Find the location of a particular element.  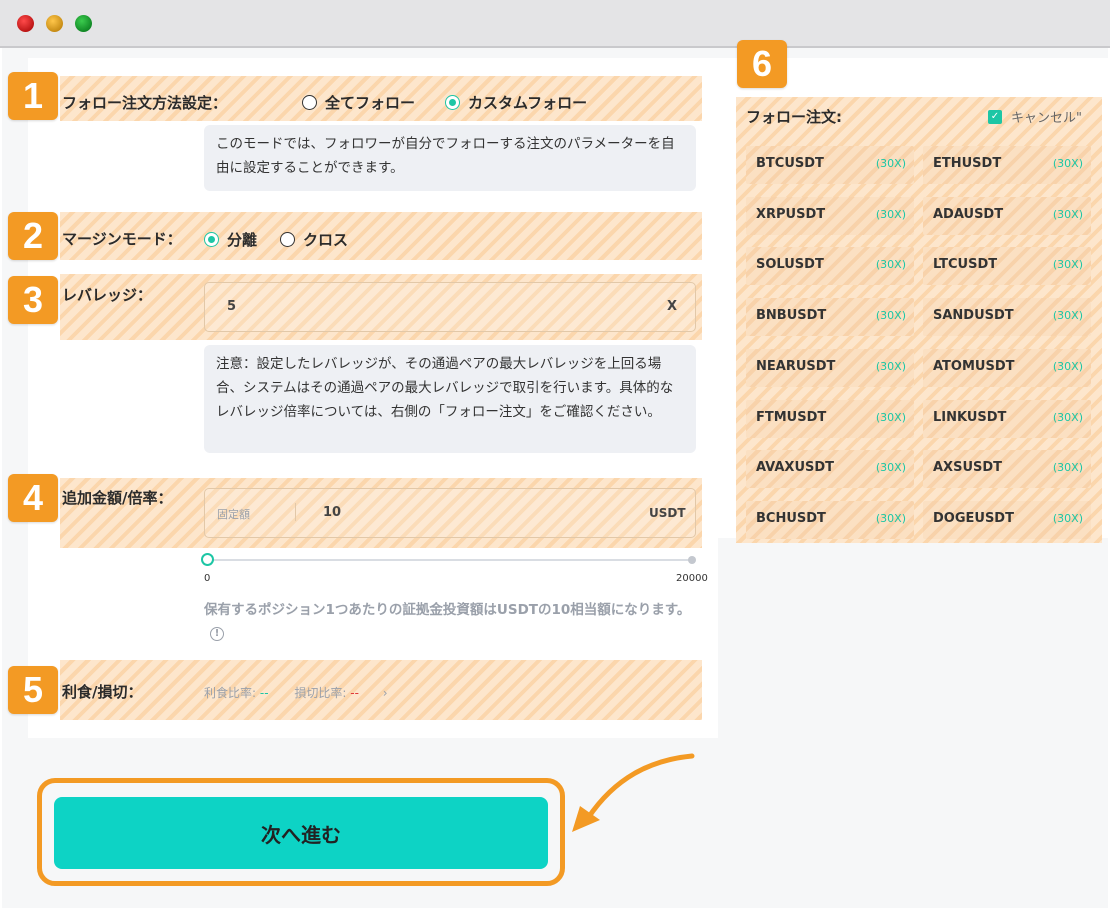

tp-sl-summary: 利食比率: -- 損切比率: -- › is located at coordinates (296, 692).